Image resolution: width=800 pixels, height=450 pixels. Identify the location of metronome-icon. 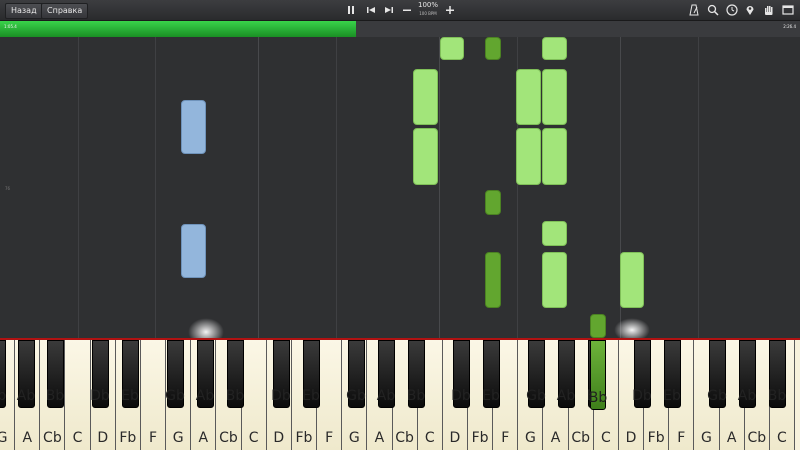
(694, 10).